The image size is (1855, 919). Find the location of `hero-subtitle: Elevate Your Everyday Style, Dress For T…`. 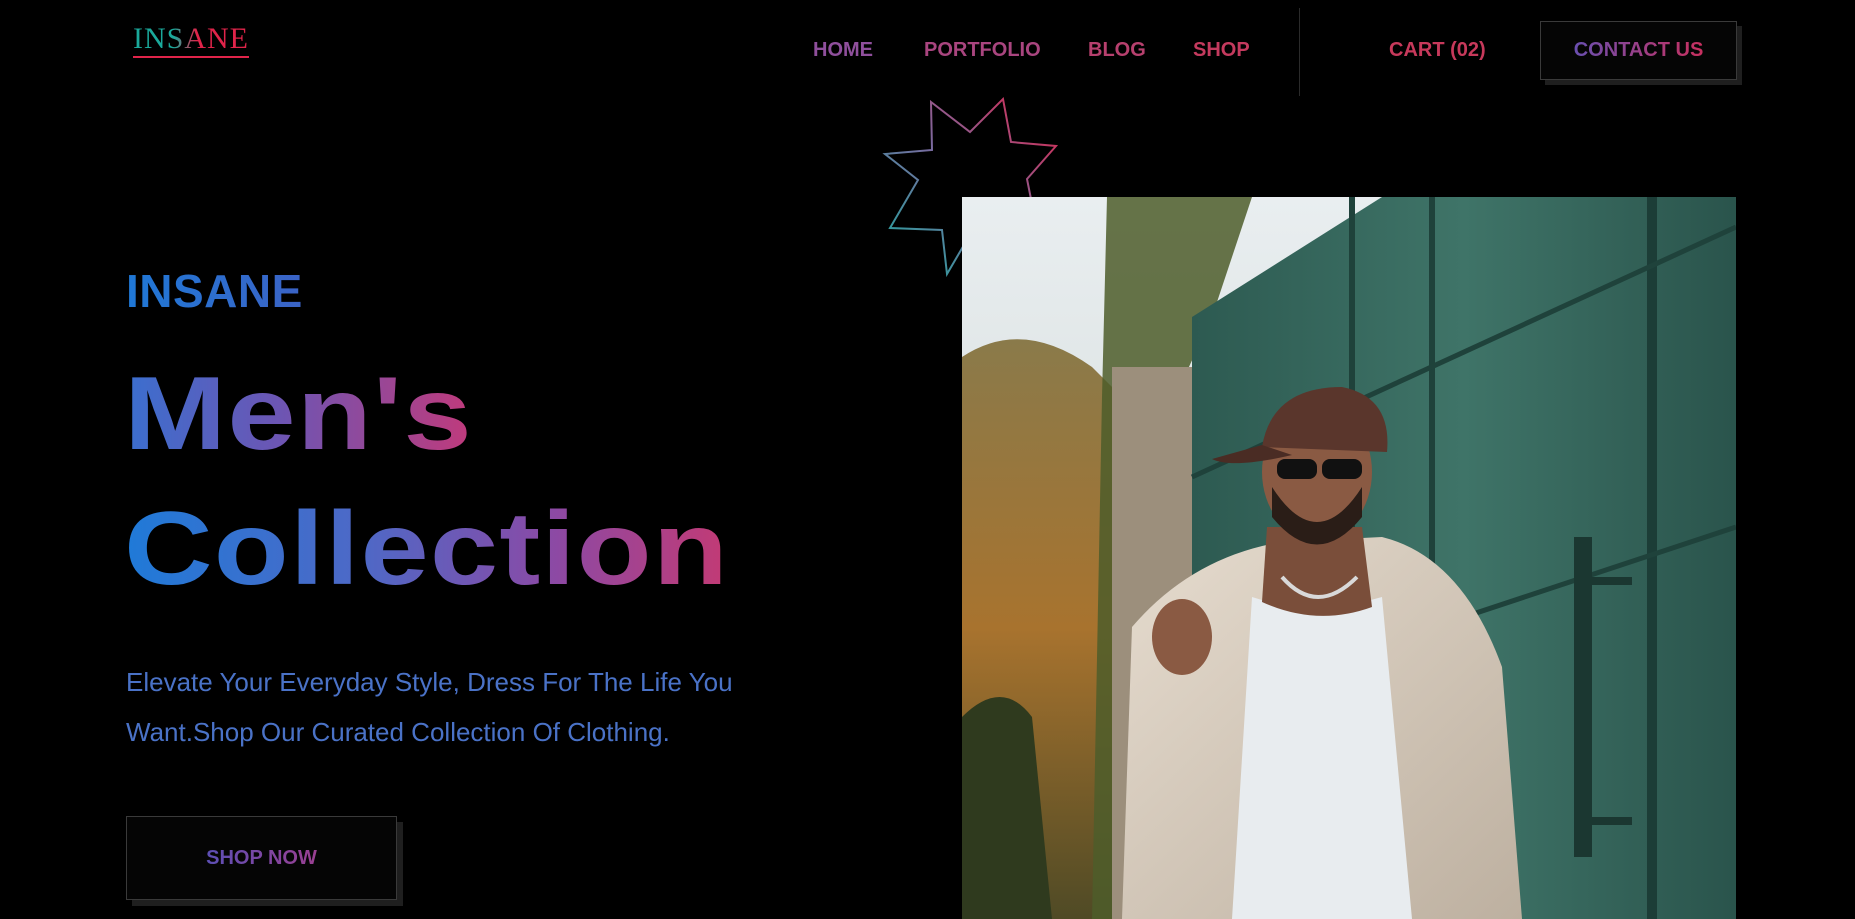

hero-subtitle: Elevate Your Everyday Style, Dress For T… is located at coordinates (429, 707).